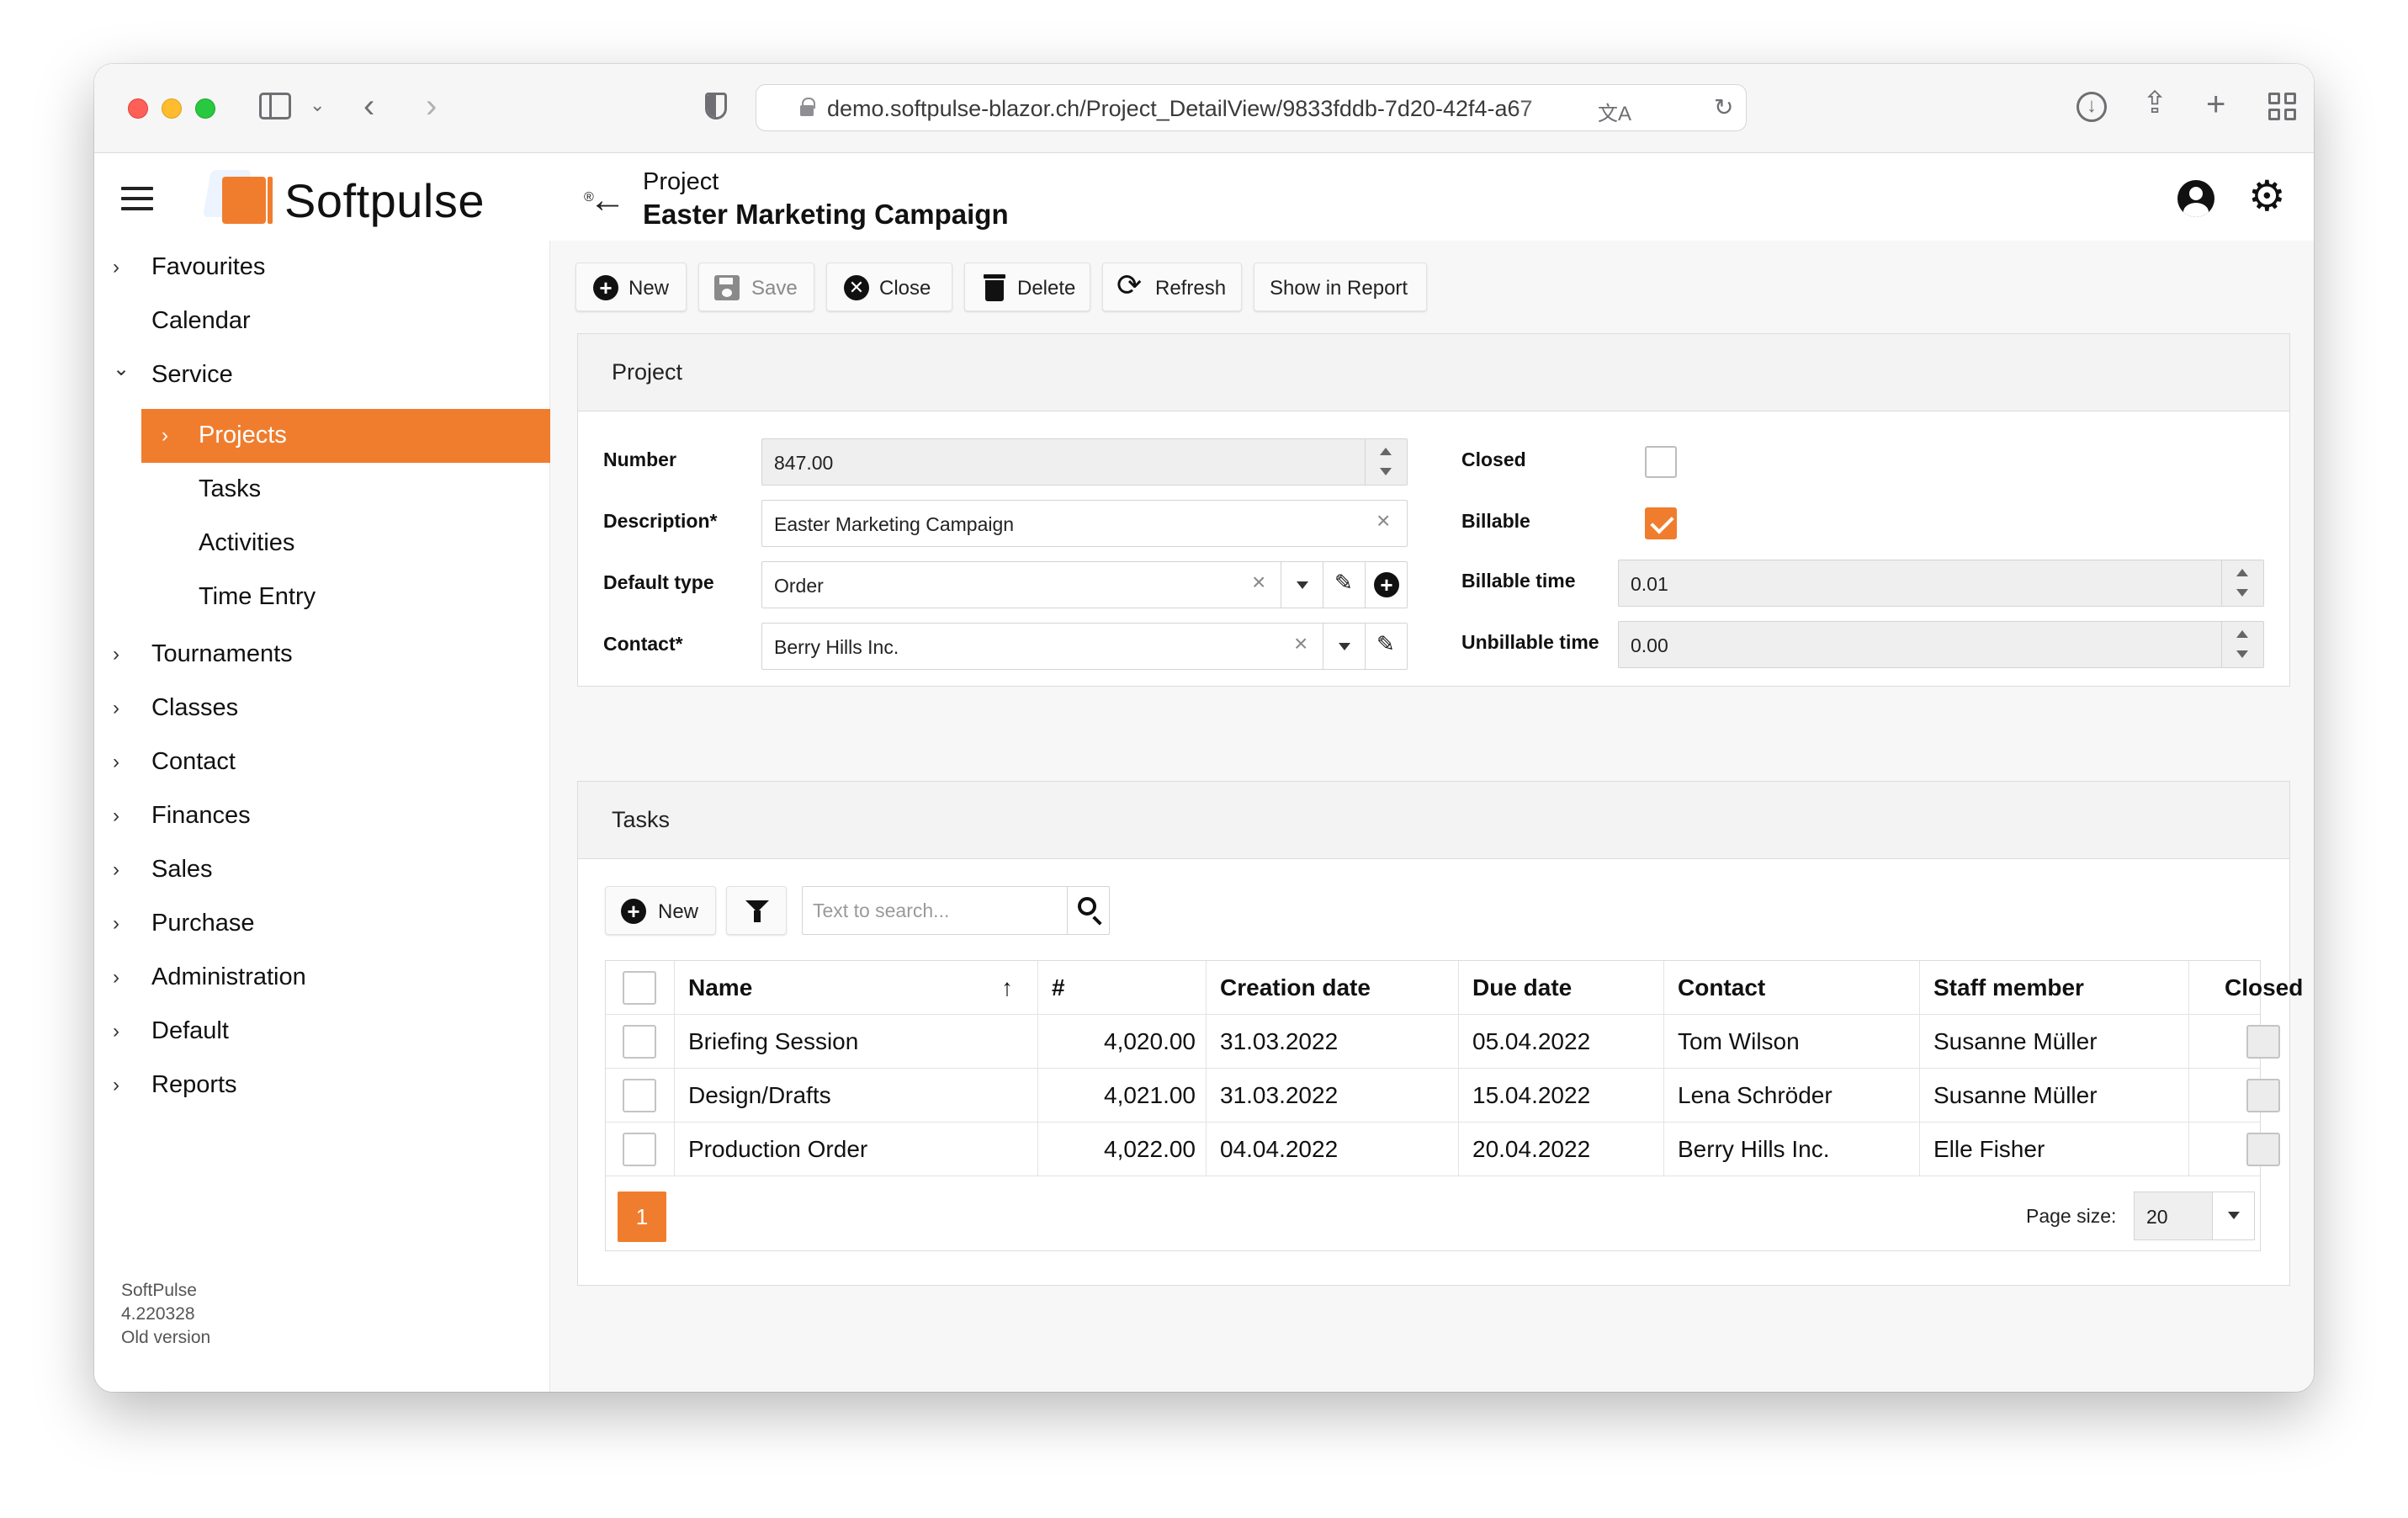  What do you see at coordinates (384, 200) in the screenshot?
I see `logo-text: Softpulse` at bounding box center [384, 200].